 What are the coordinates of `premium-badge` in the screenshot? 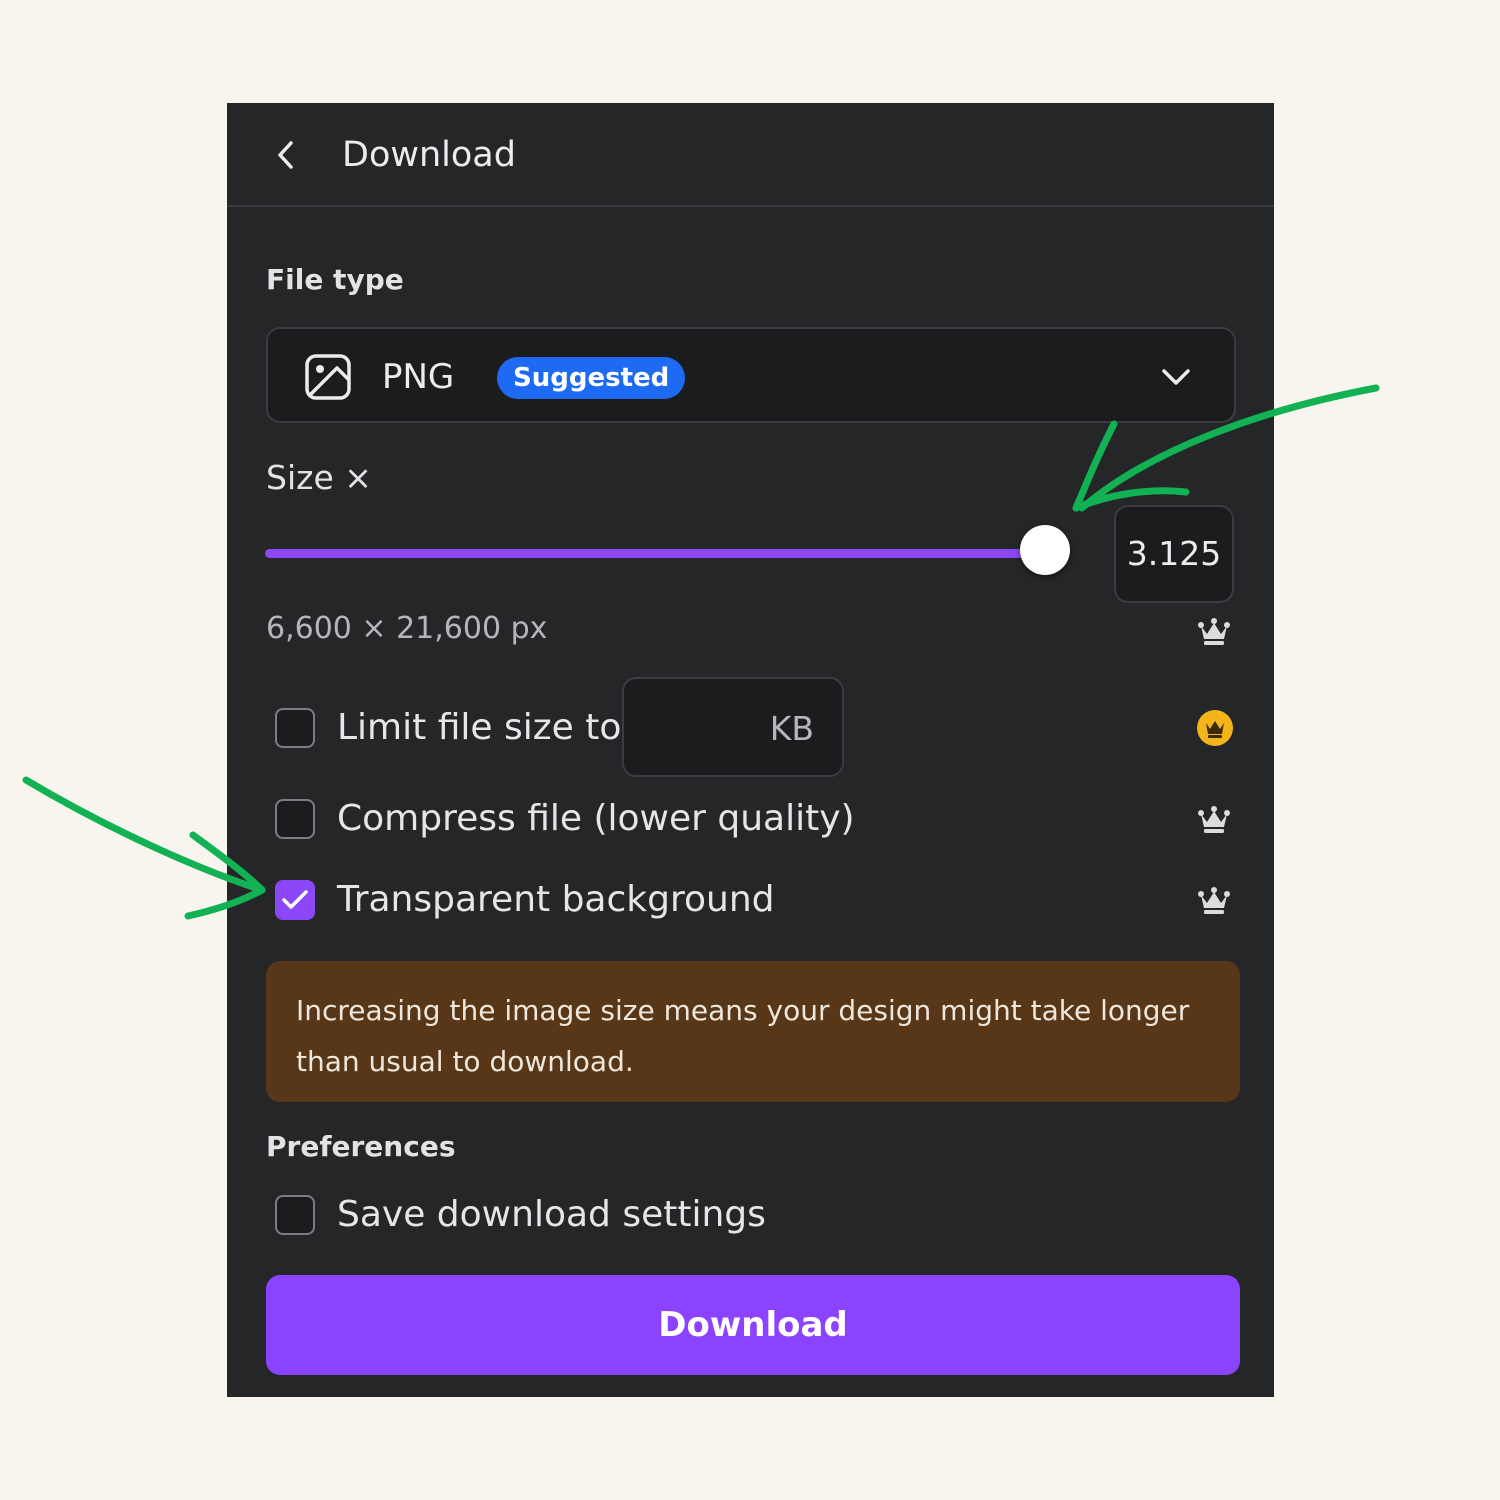 It's located at (1215, 728).